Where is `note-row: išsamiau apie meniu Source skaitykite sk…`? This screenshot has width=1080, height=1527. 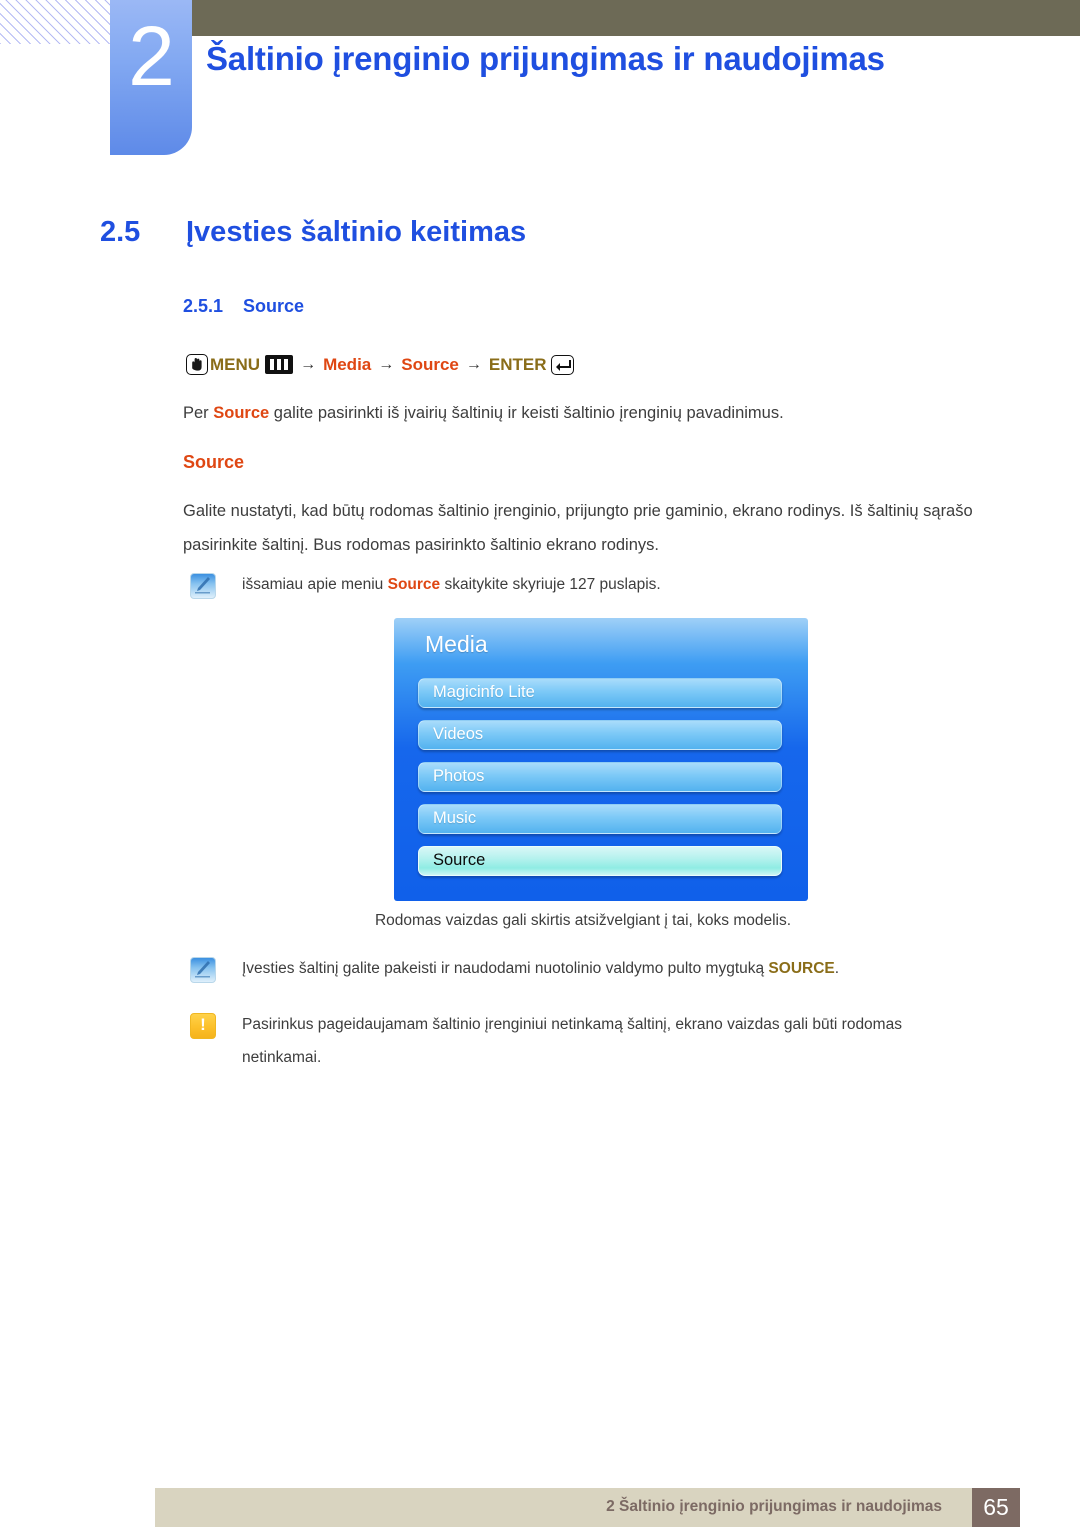 note-row: išsamiau apie meniu Source skaitykite sk… is located at coordinates (585, 584).